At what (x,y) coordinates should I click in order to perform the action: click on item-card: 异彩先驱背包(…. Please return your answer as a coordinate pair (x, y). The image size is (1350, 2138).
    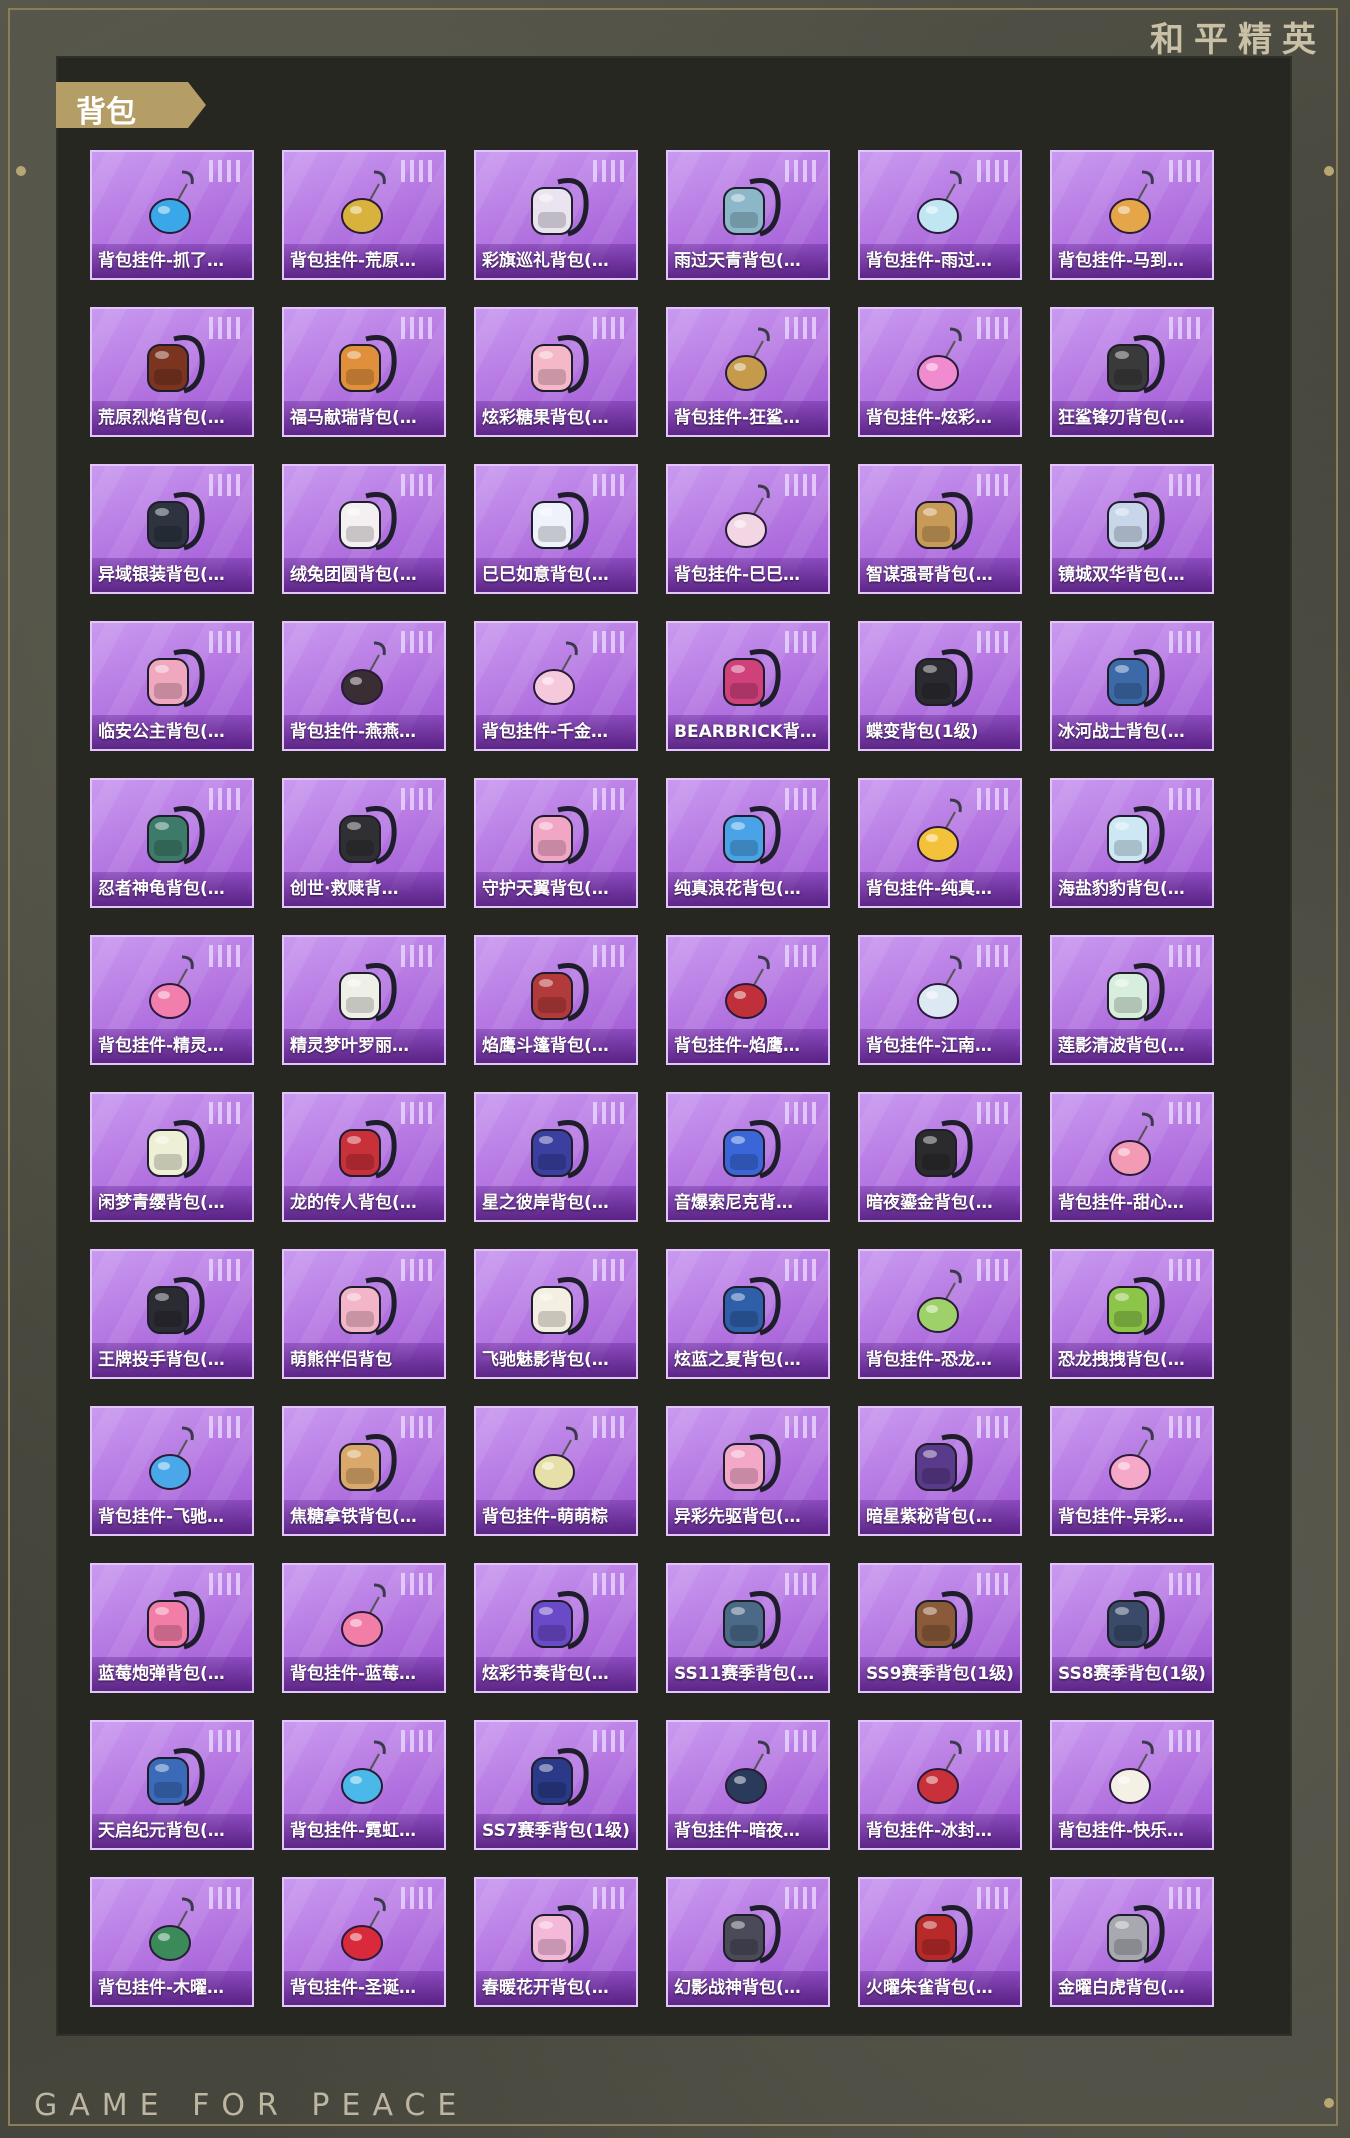
    Looking at the image, I should click on (748, 1471).